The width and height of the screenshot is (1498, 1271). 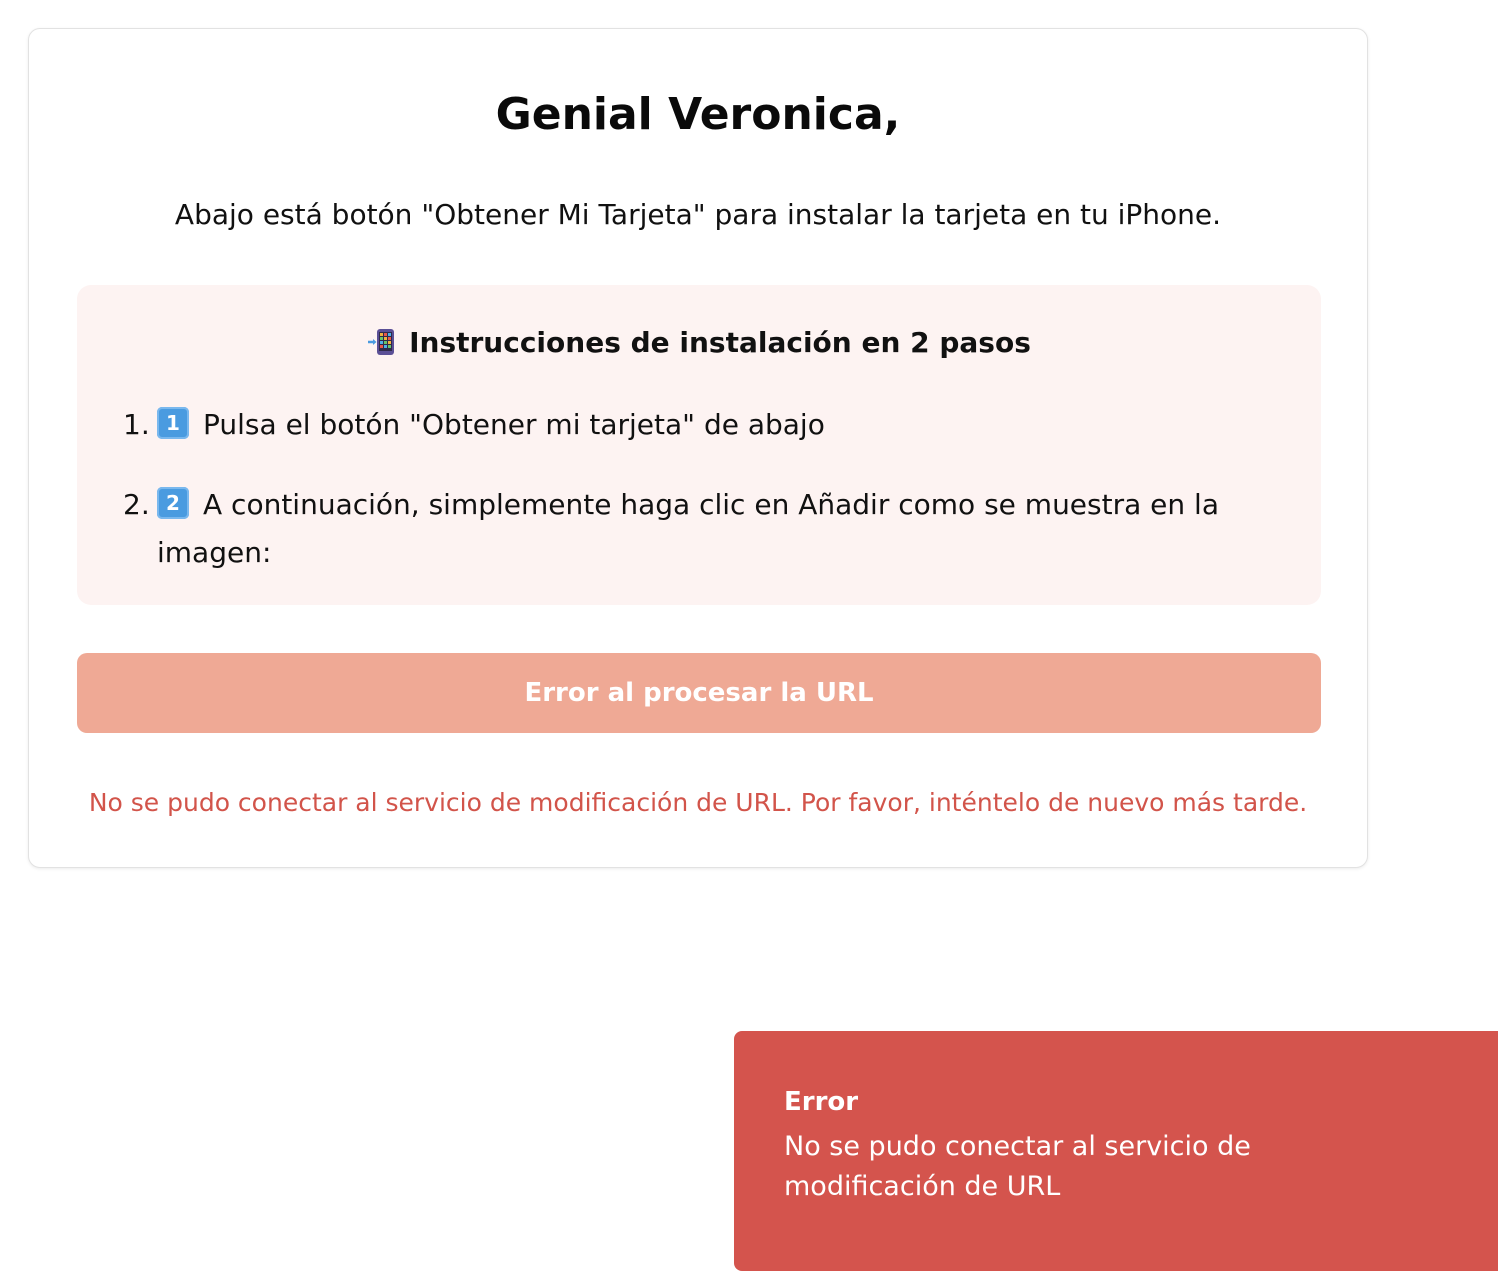 I want to click on phone-with-arrow-icon, so click(x=382, y=342).